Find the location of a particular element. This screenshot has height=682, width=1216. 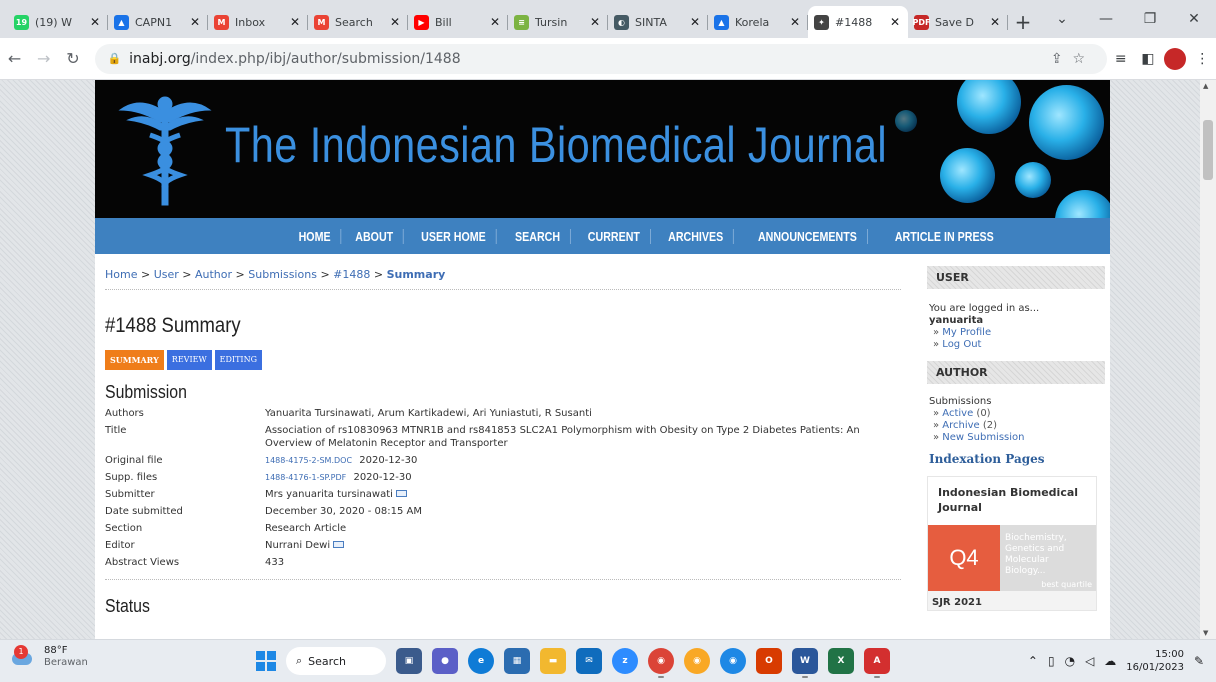

tab-title: CAPN1 is located at coordinates (154, 22).